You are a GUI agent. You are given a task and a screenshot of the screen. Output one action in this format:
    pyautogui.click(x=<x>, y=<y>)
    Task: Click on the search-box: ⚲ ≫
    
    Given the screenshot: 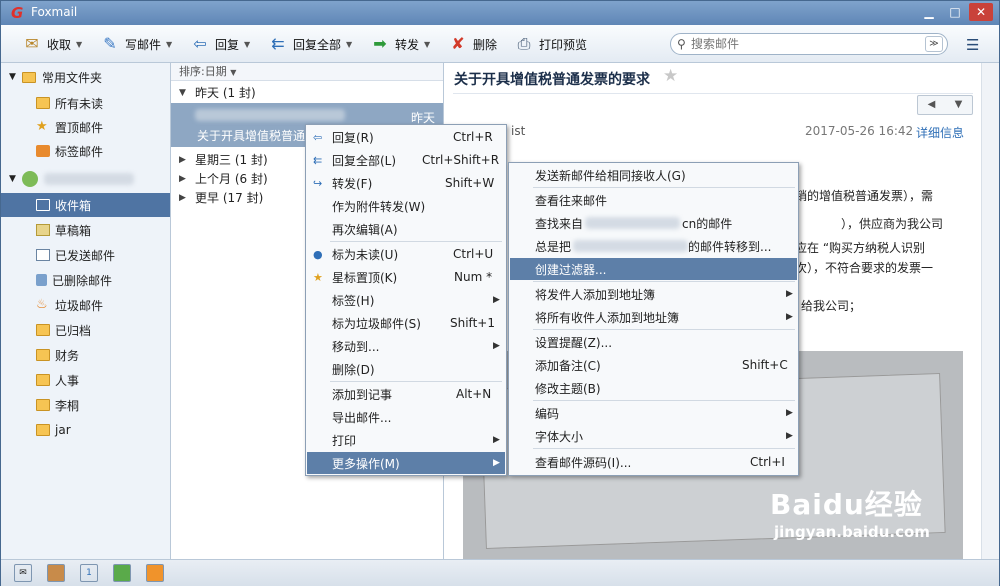 What is the action you would take?
    pyautogui.click(x=809, y=44)
    